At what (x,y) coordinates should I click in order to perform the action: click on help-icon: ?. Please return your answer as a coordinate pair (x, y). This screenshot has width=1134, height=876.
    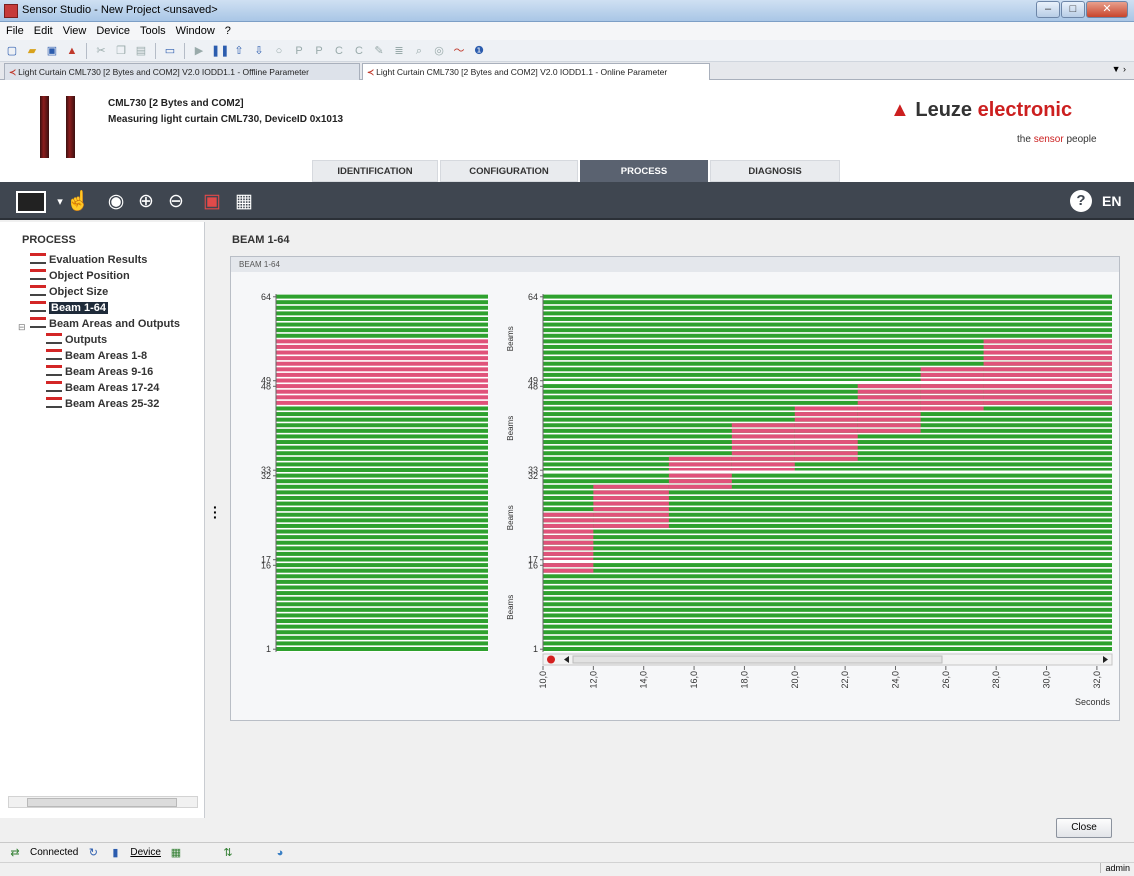
    Looking at the image, I should click on (1081, 201).